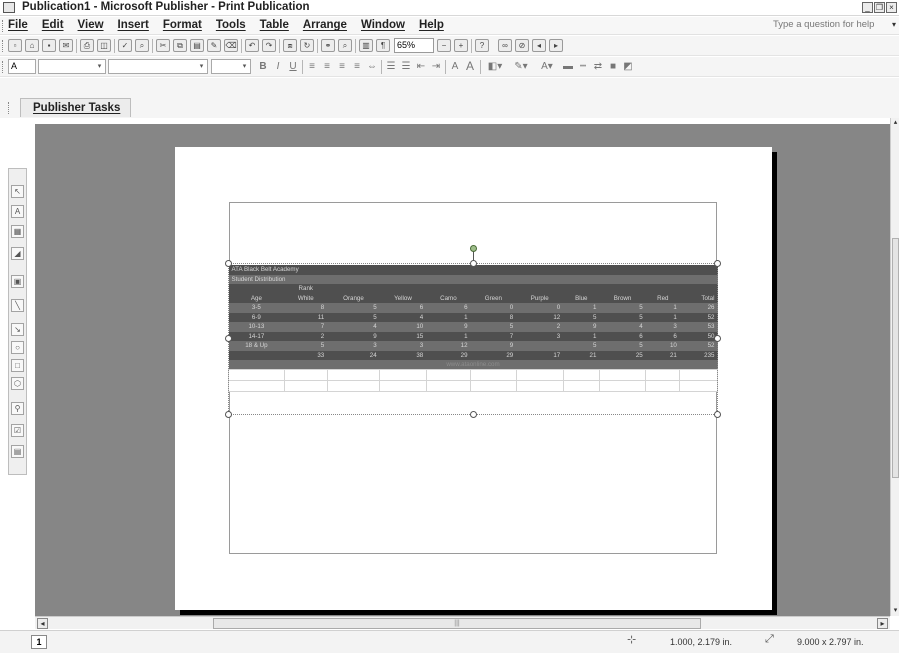 The width and height of the screenshot is (899, 653). Describe the element at coordinates (325, 25) in the screenshot. I see `menu-arrange: Arrange` at that location.